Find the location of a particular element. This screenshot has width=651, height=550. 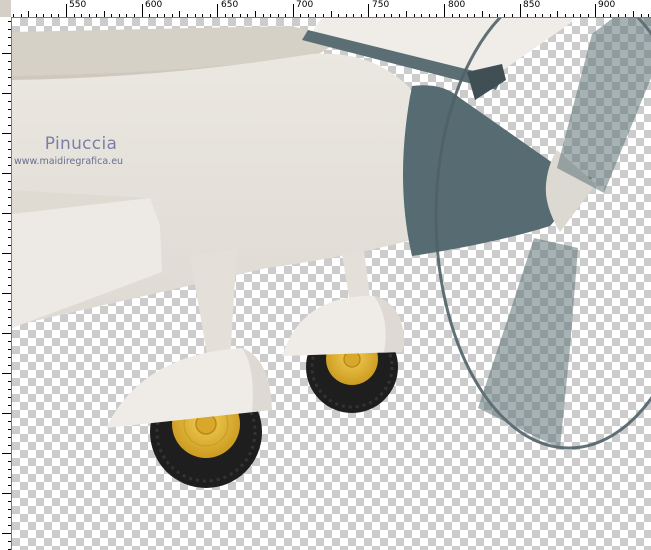

ruler-label: 700 is located at coordinates (305, 5).